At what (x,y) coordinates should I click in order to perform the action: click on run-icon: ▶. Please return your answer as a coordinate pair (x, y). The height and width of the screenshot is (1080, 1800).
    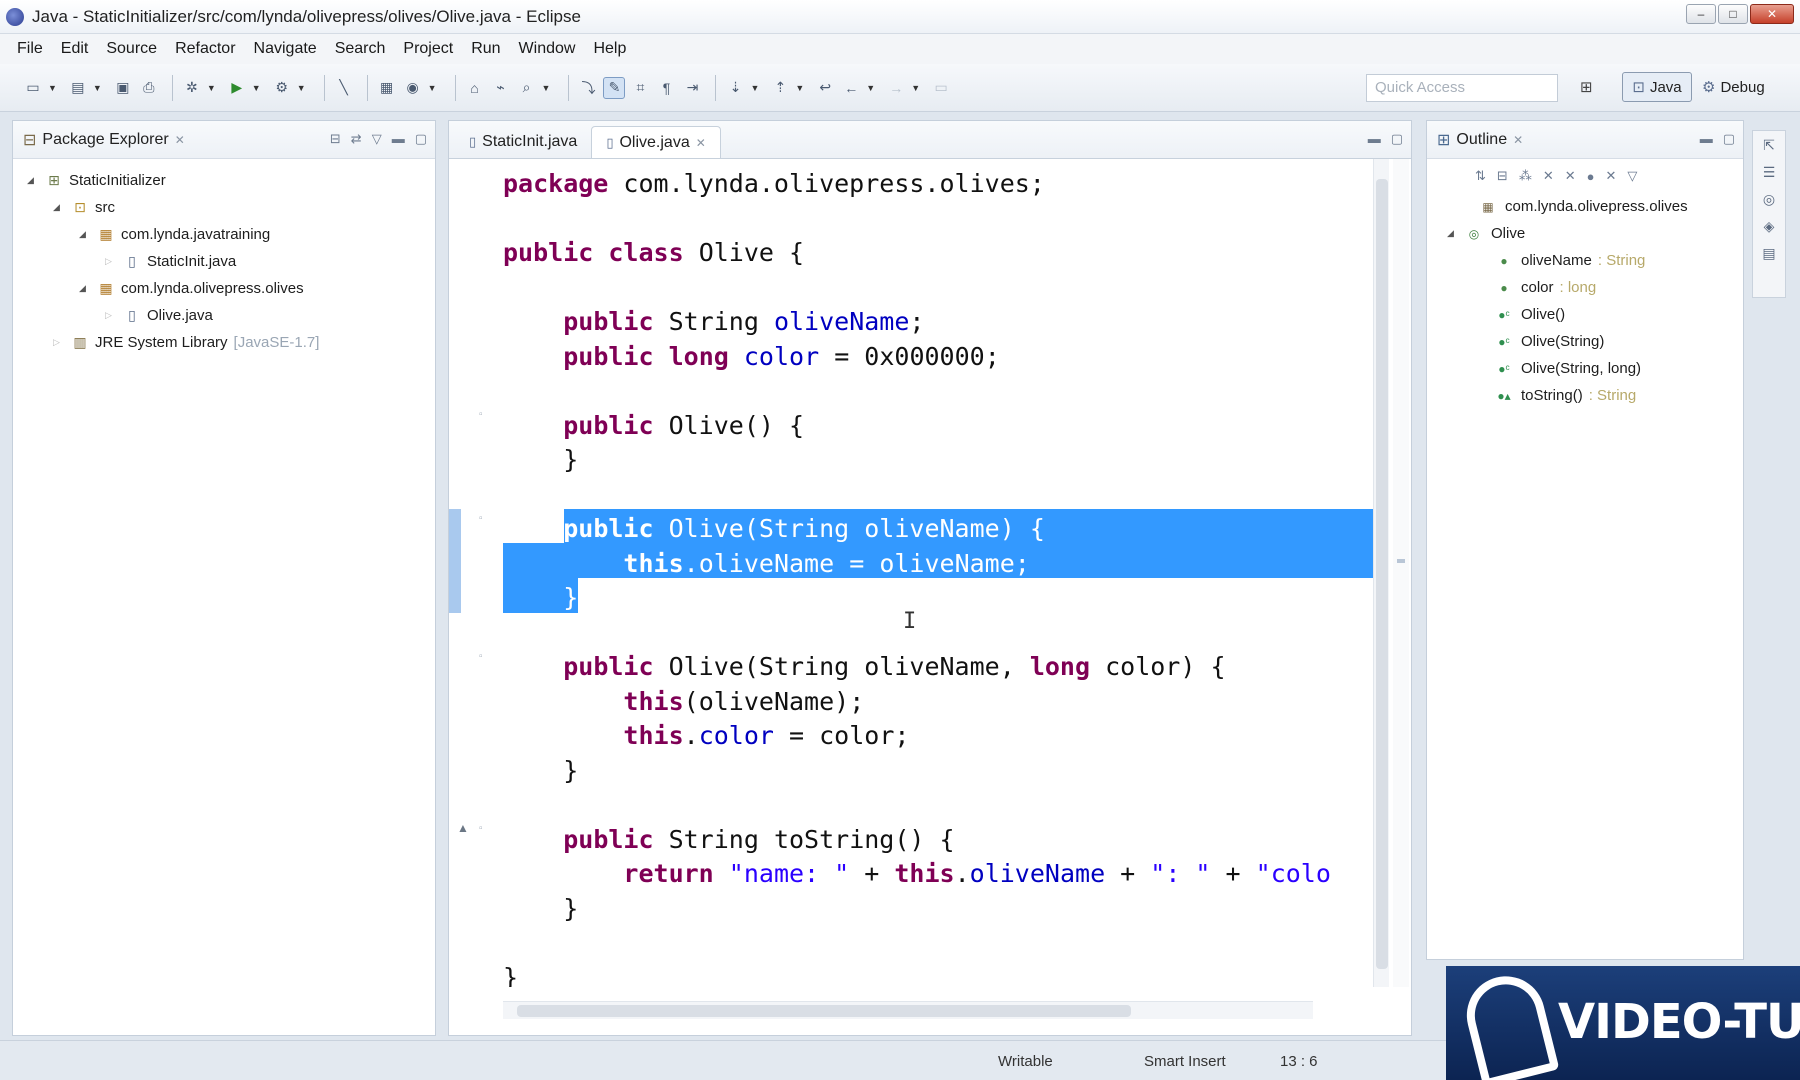
    Looking at the image, I should click on (237, 88).